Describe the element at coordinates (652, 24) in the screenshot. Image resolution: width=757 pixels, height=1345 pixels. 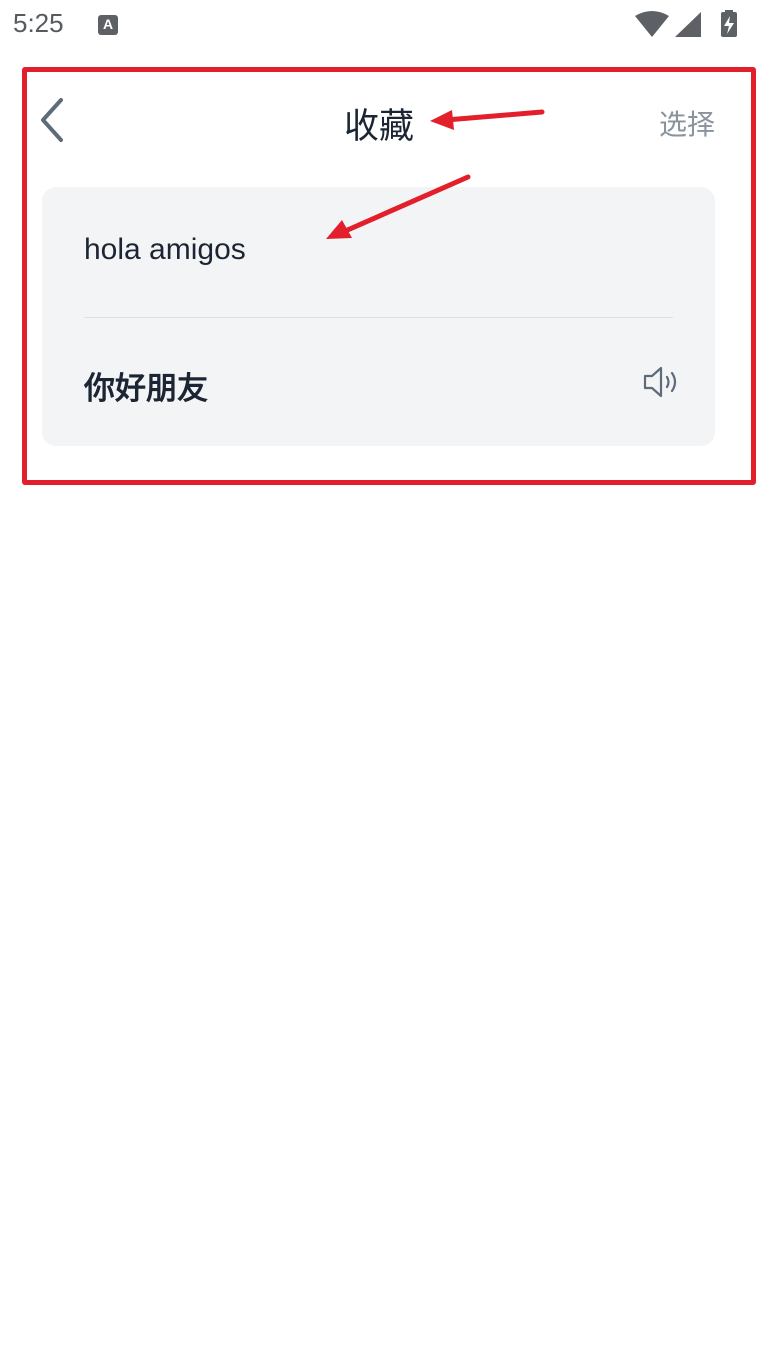
I see `wifi-icon` at that location.